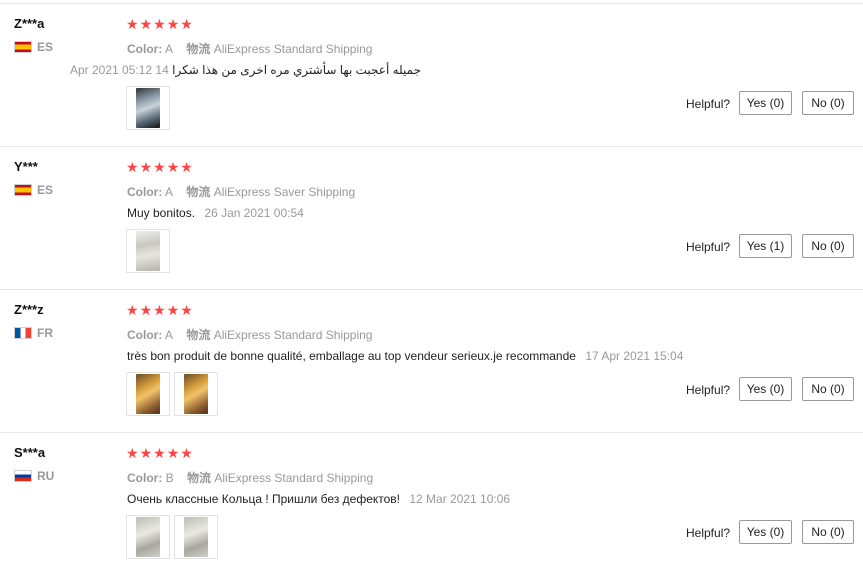 This screenshot has width=863, height=576. I want to click on reviewer-country: RU, so click(34, 476).